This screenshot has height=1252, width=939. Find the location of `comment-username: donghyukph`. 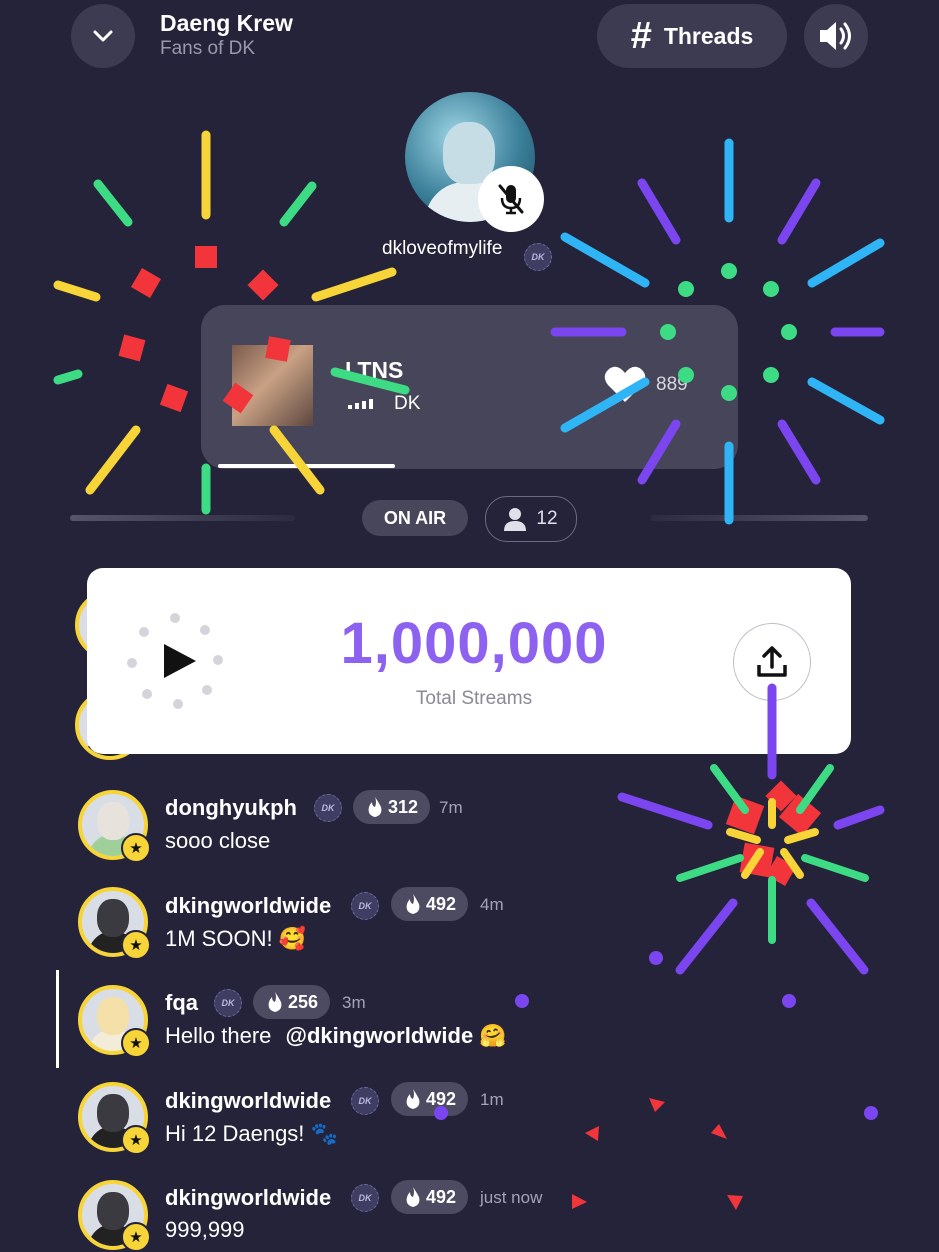

comment-username: donghyukph is located at coordinates (231, 808).